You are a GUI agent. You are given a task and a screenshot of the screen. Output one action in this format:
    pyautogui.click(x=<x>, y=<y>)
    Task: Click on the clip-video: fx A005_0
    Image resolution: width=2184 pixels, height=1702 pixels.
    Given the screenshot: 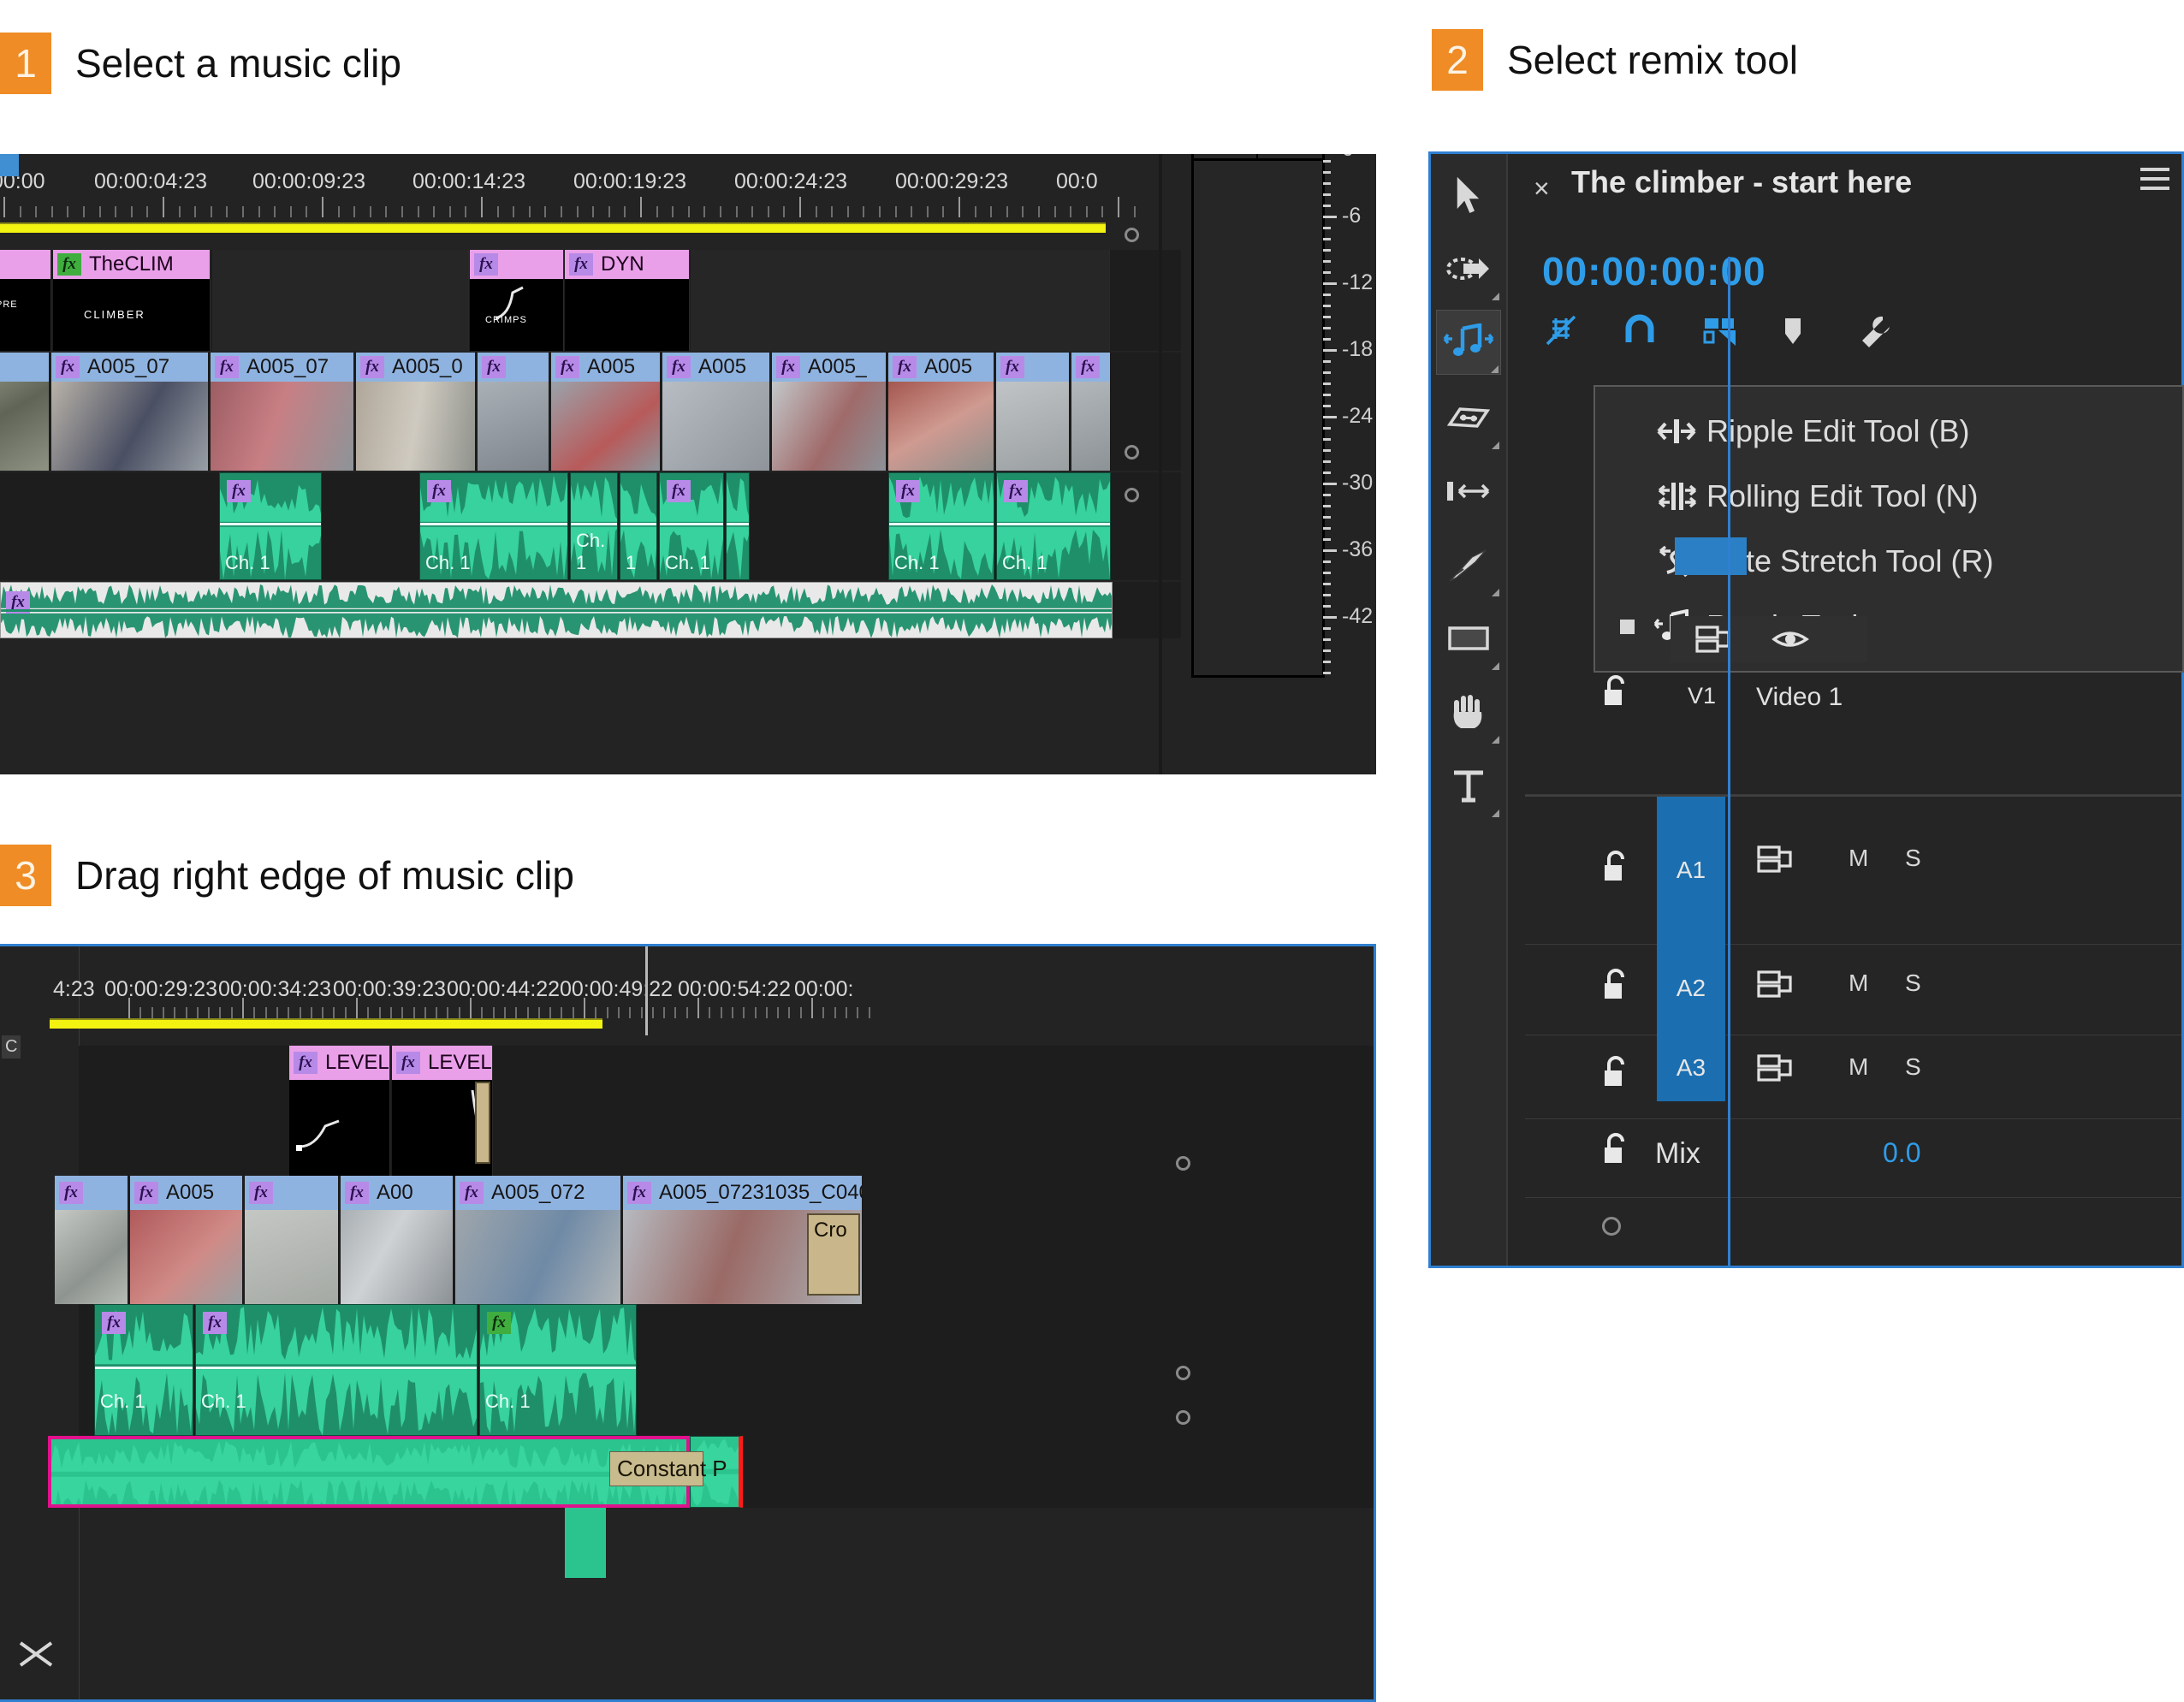 What is the action you would take?
    pyautogui.click(x=416, y=412)
    